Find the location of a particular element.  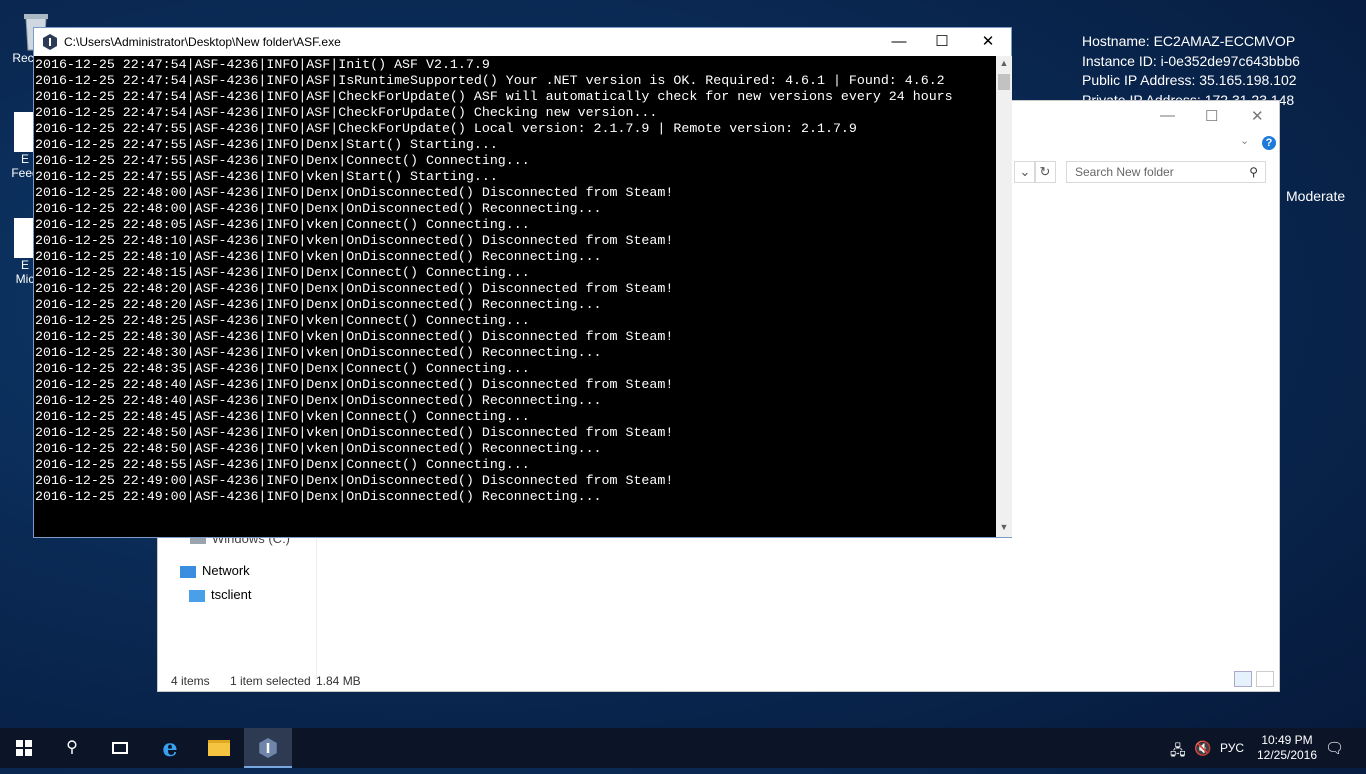

scrollbar-thumb is located at coordinates (1004, 82).